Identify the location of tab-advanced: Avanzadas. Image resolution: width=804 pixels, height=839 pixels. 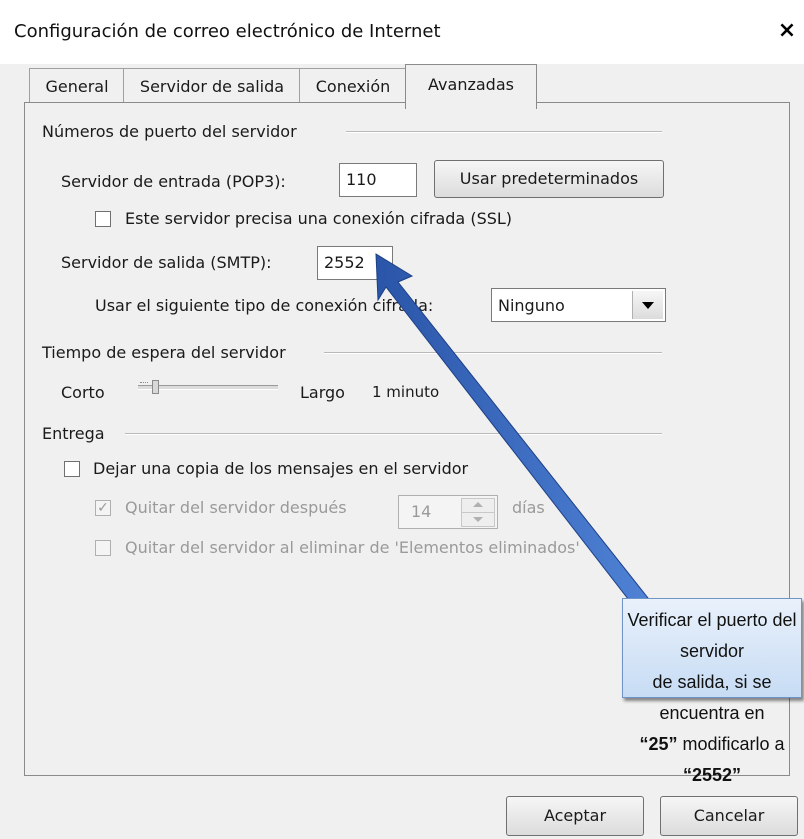
(471, 86).